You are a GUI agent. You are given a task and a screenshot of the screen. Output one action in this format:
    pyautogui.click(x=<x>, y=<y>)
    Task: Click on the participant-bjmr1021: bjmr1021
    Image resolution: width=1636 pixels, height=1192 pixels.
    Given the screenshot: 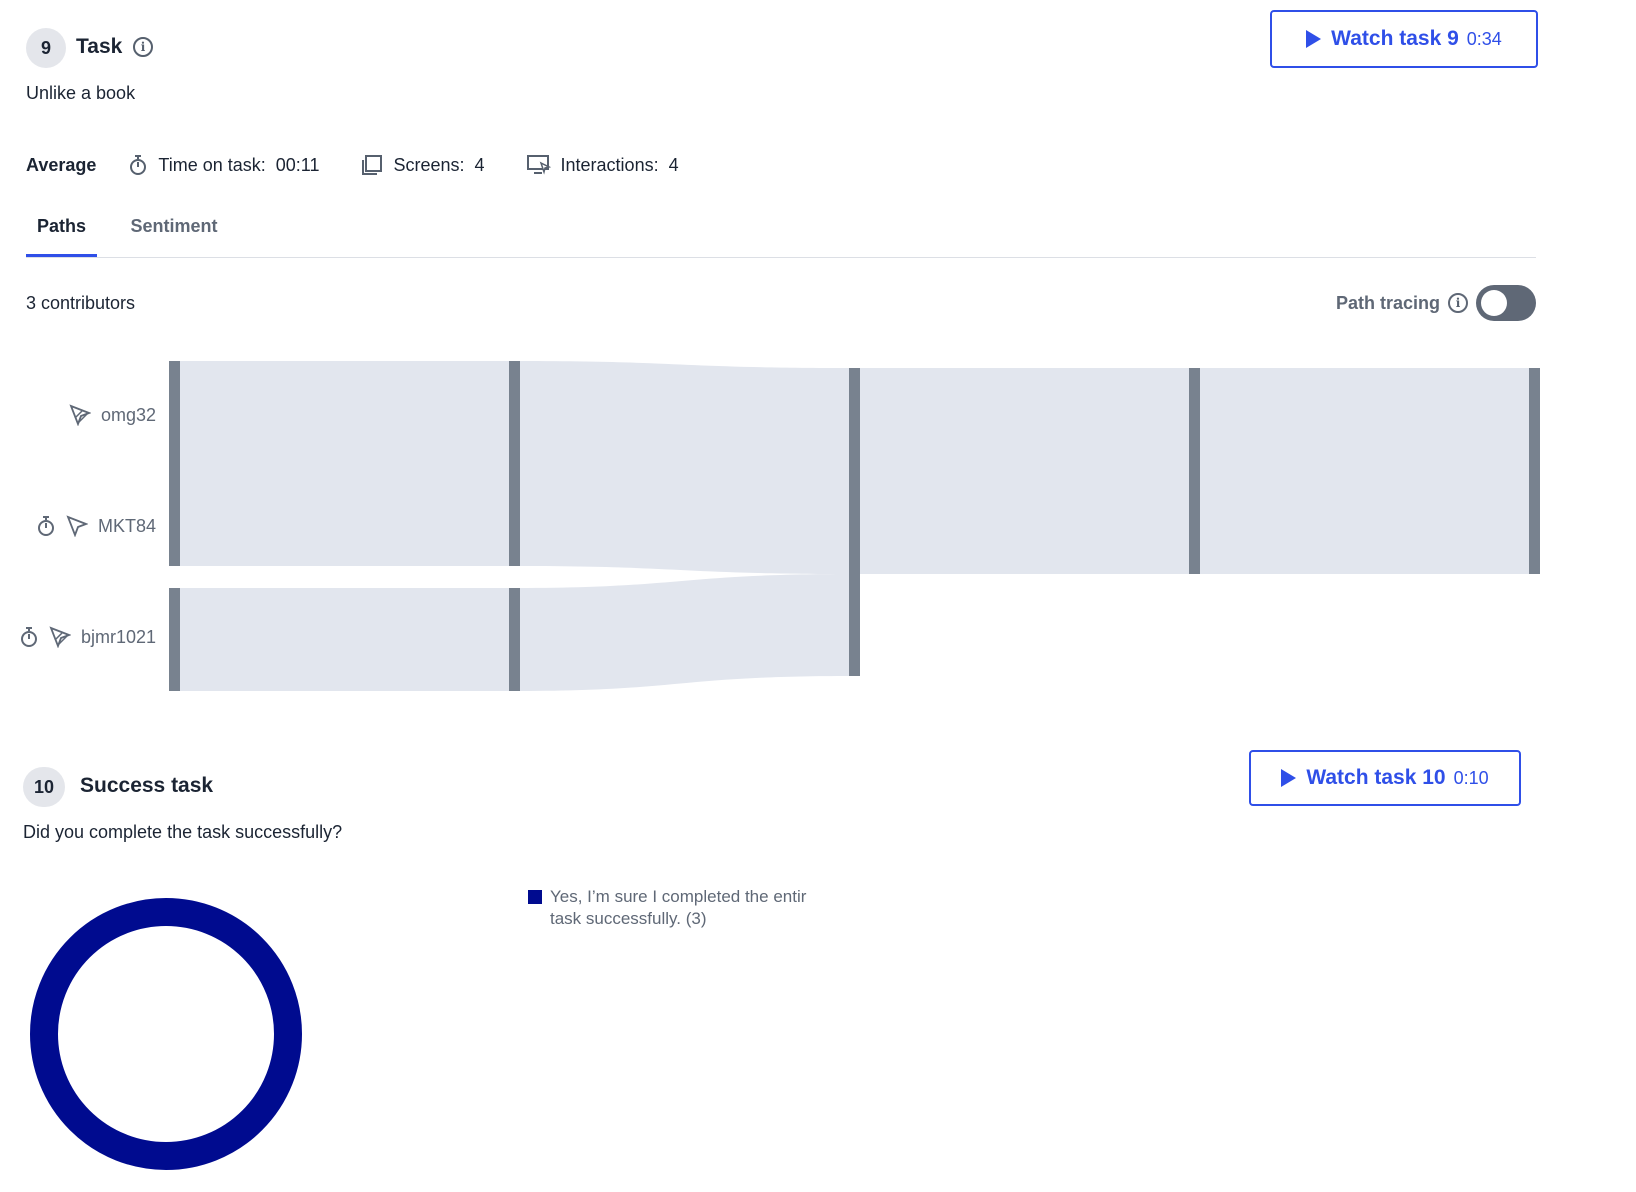 What is the action you would take?
    pyautogui.click(x=87, y=637)
    